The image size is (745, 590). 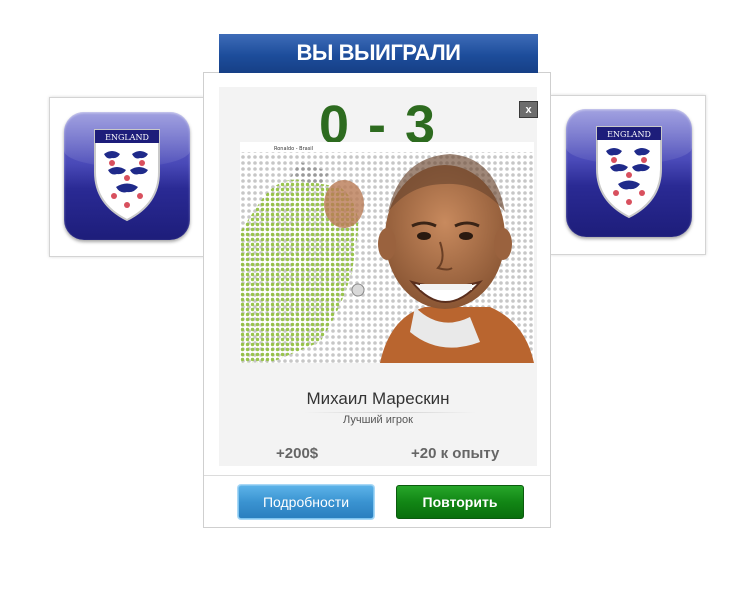 What do you see at coordinates (297, 453) in the screenshot?
I see `money-reward: +200$` at bounding box center [297, 453].